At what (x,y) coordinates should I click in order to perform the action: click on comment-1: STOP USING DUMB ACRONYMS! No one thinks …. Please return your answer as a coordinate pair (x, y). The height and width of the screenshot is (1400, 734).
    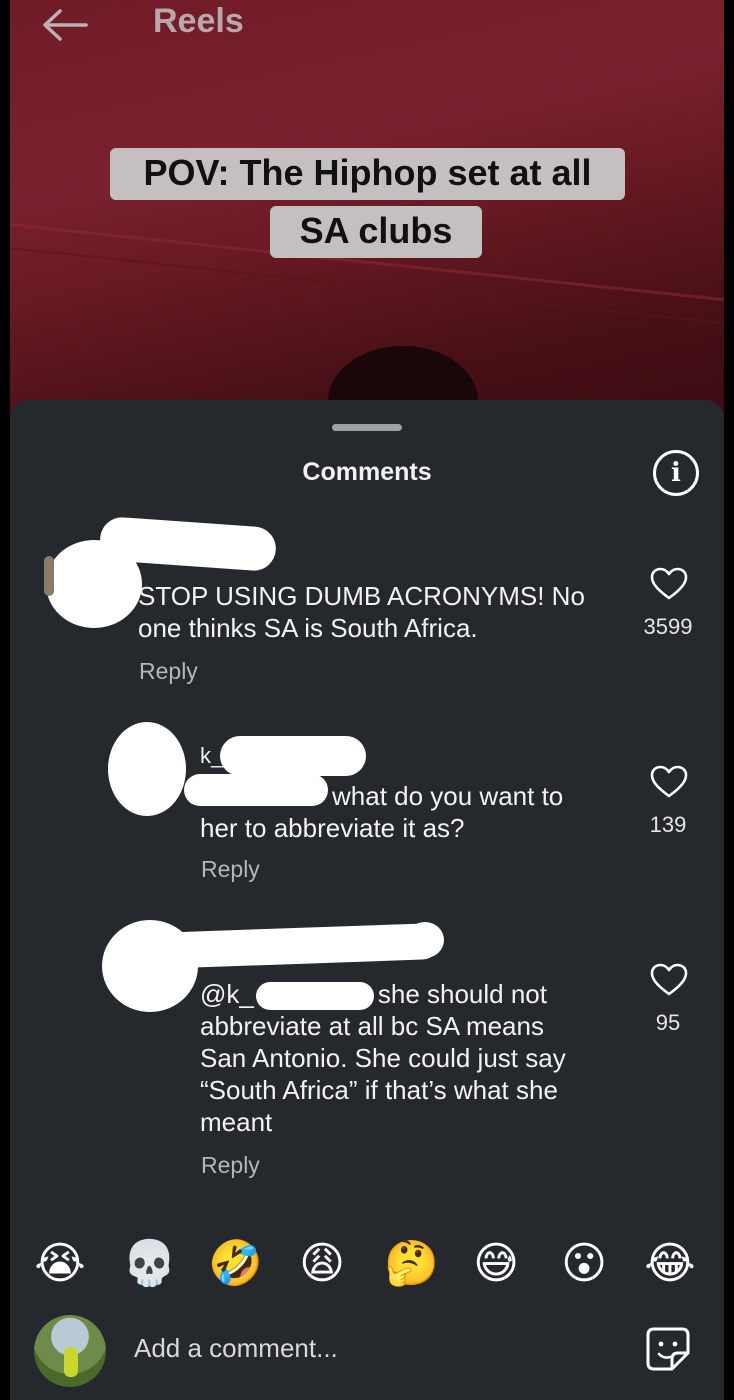
    Looking at the image, I should click on (373, 612).